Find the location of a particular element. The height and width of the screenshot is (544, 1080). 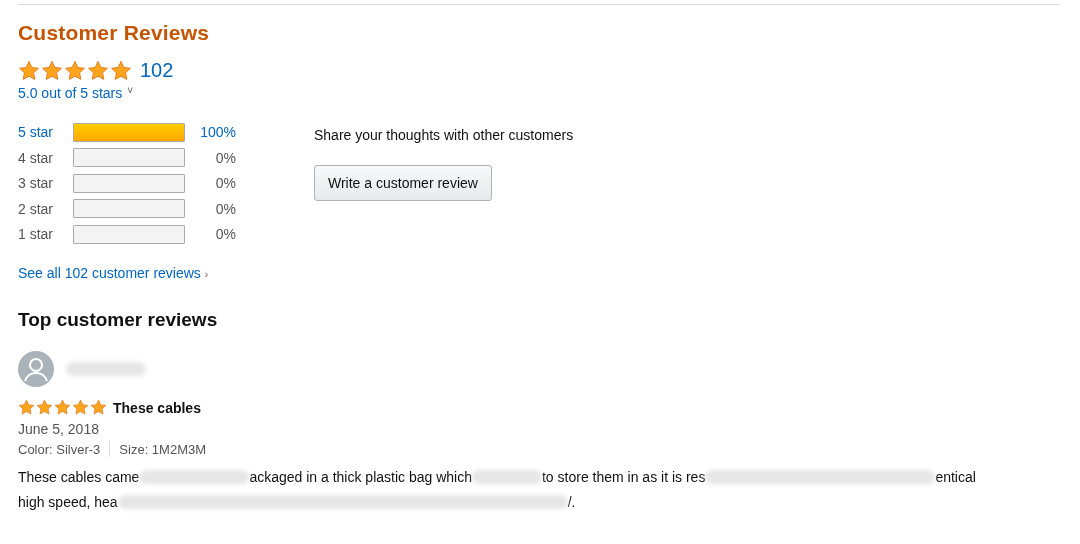

review-text: These cables came is located at coordinates (79, 477).